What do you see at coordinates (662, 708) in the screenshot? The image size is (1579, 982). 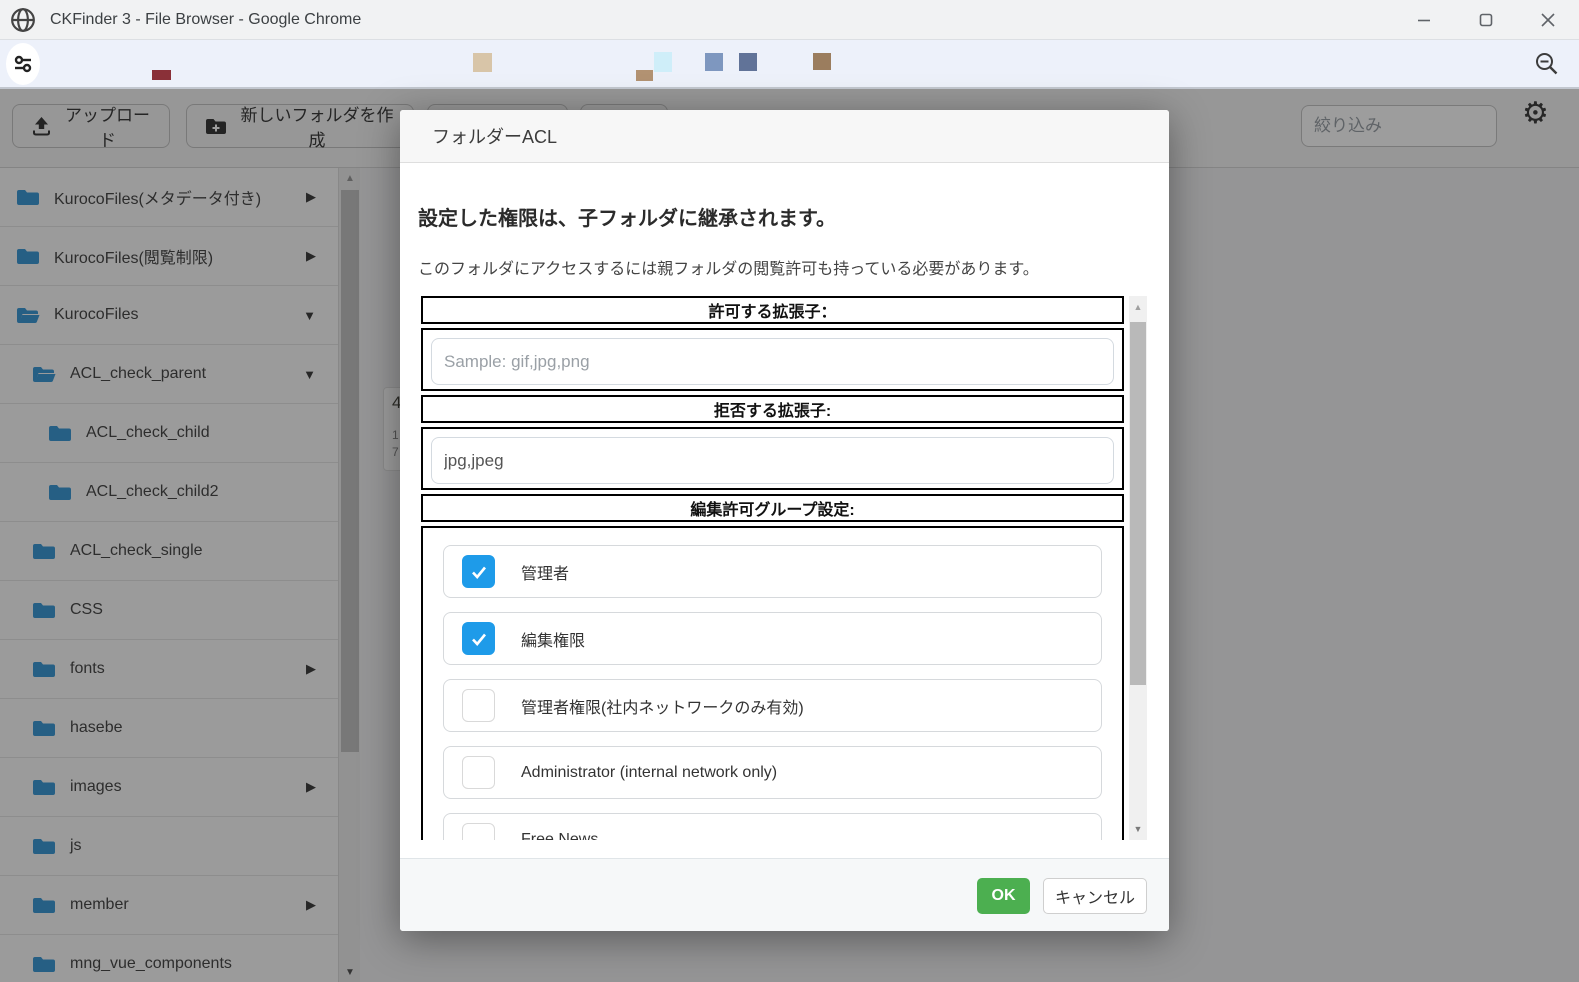 I see `group-label: 管理者権限(社内ネットワークのみ有効)` at bounding box center [662, 708].